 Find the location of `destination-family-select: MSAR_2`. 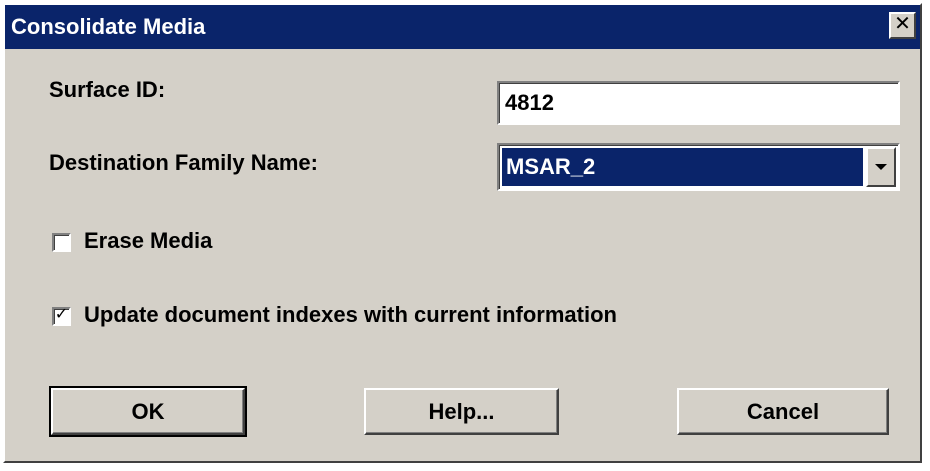

destination-family-select: MSAR_2 is located at coordinates (698, 167).